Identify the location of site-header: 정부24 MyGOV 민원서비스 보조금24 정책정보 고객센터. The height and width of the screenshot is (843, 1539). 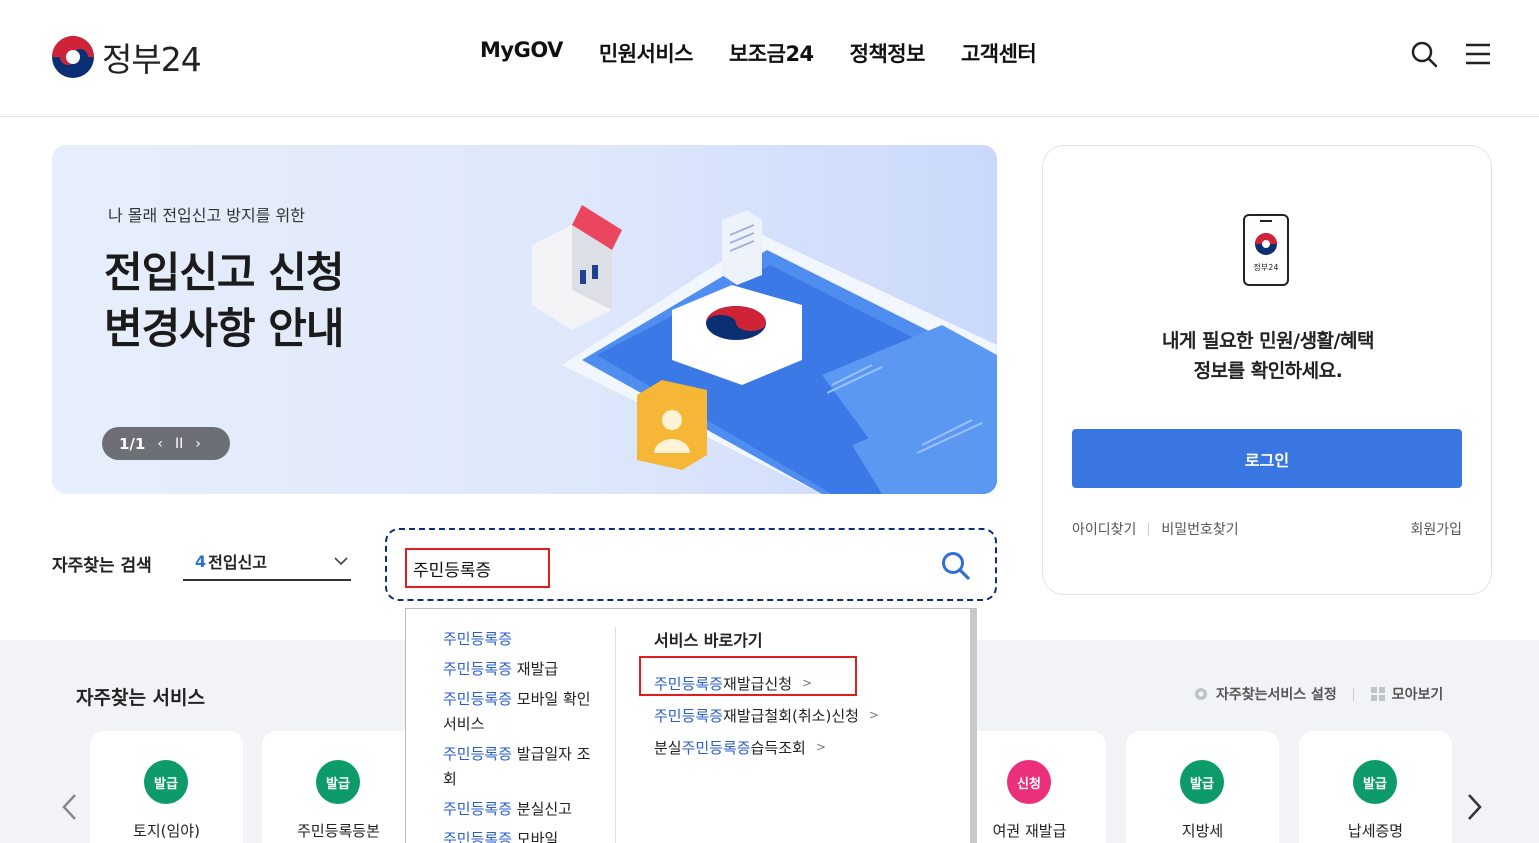
(769, 58).